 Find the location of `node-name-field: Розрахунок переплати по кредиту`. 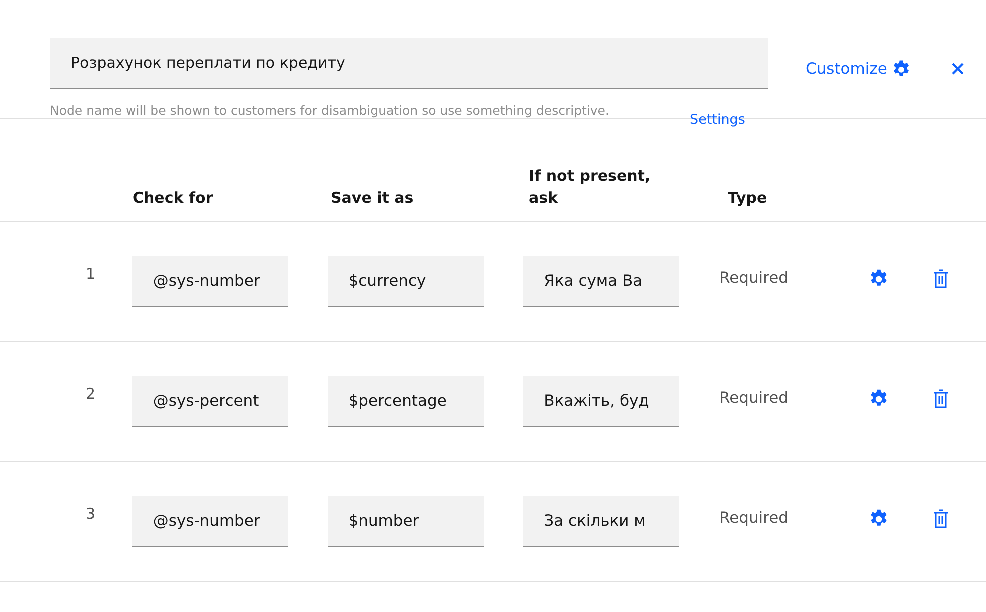

node-name-field: Розрахунок переплати по кредиту is located at coordinates (409, 63).